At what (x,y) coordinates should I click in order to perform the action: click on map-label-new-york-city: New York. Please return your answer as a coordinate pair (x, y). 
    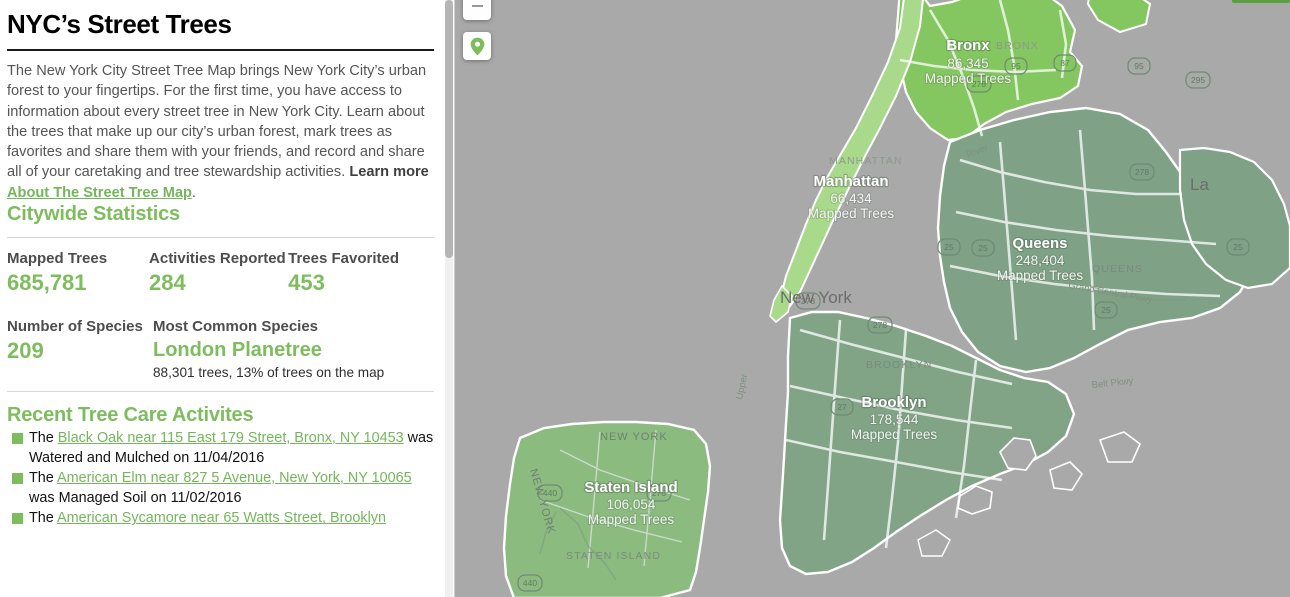
    Looking at the image, I should click on (816, 297).